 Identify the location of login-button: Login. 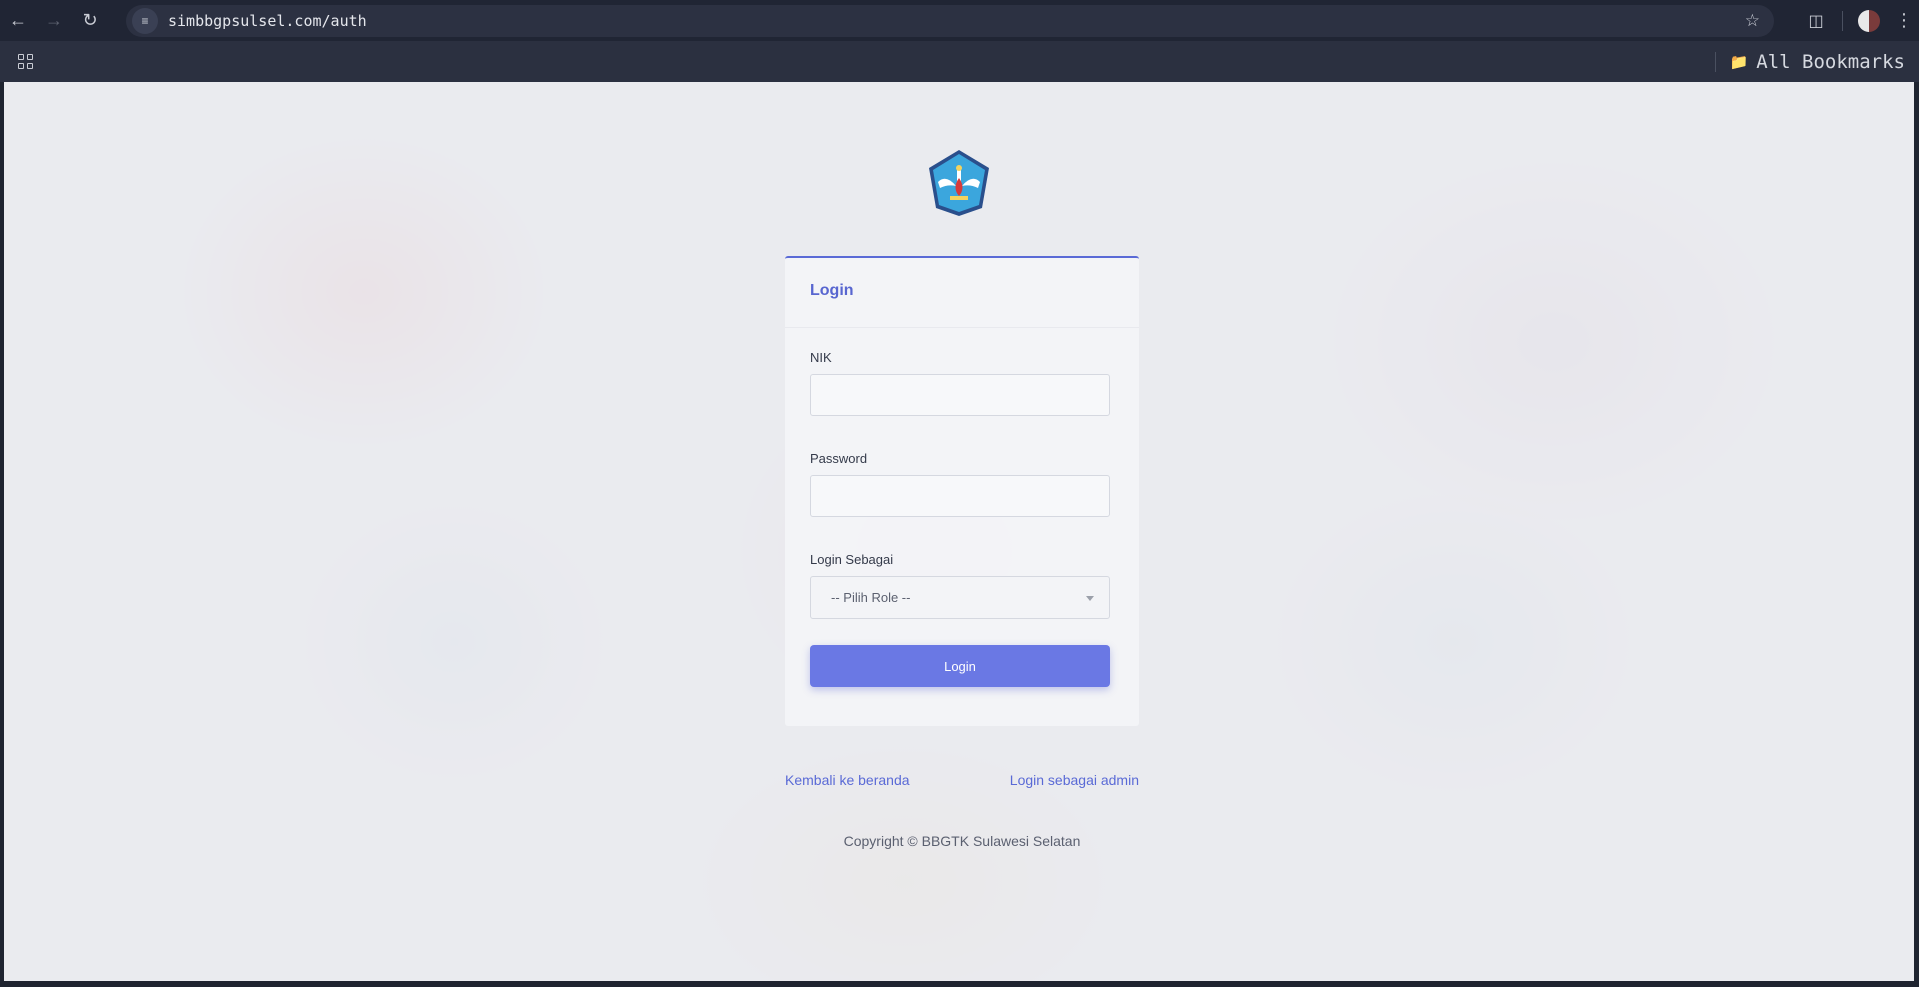
(960, 666).